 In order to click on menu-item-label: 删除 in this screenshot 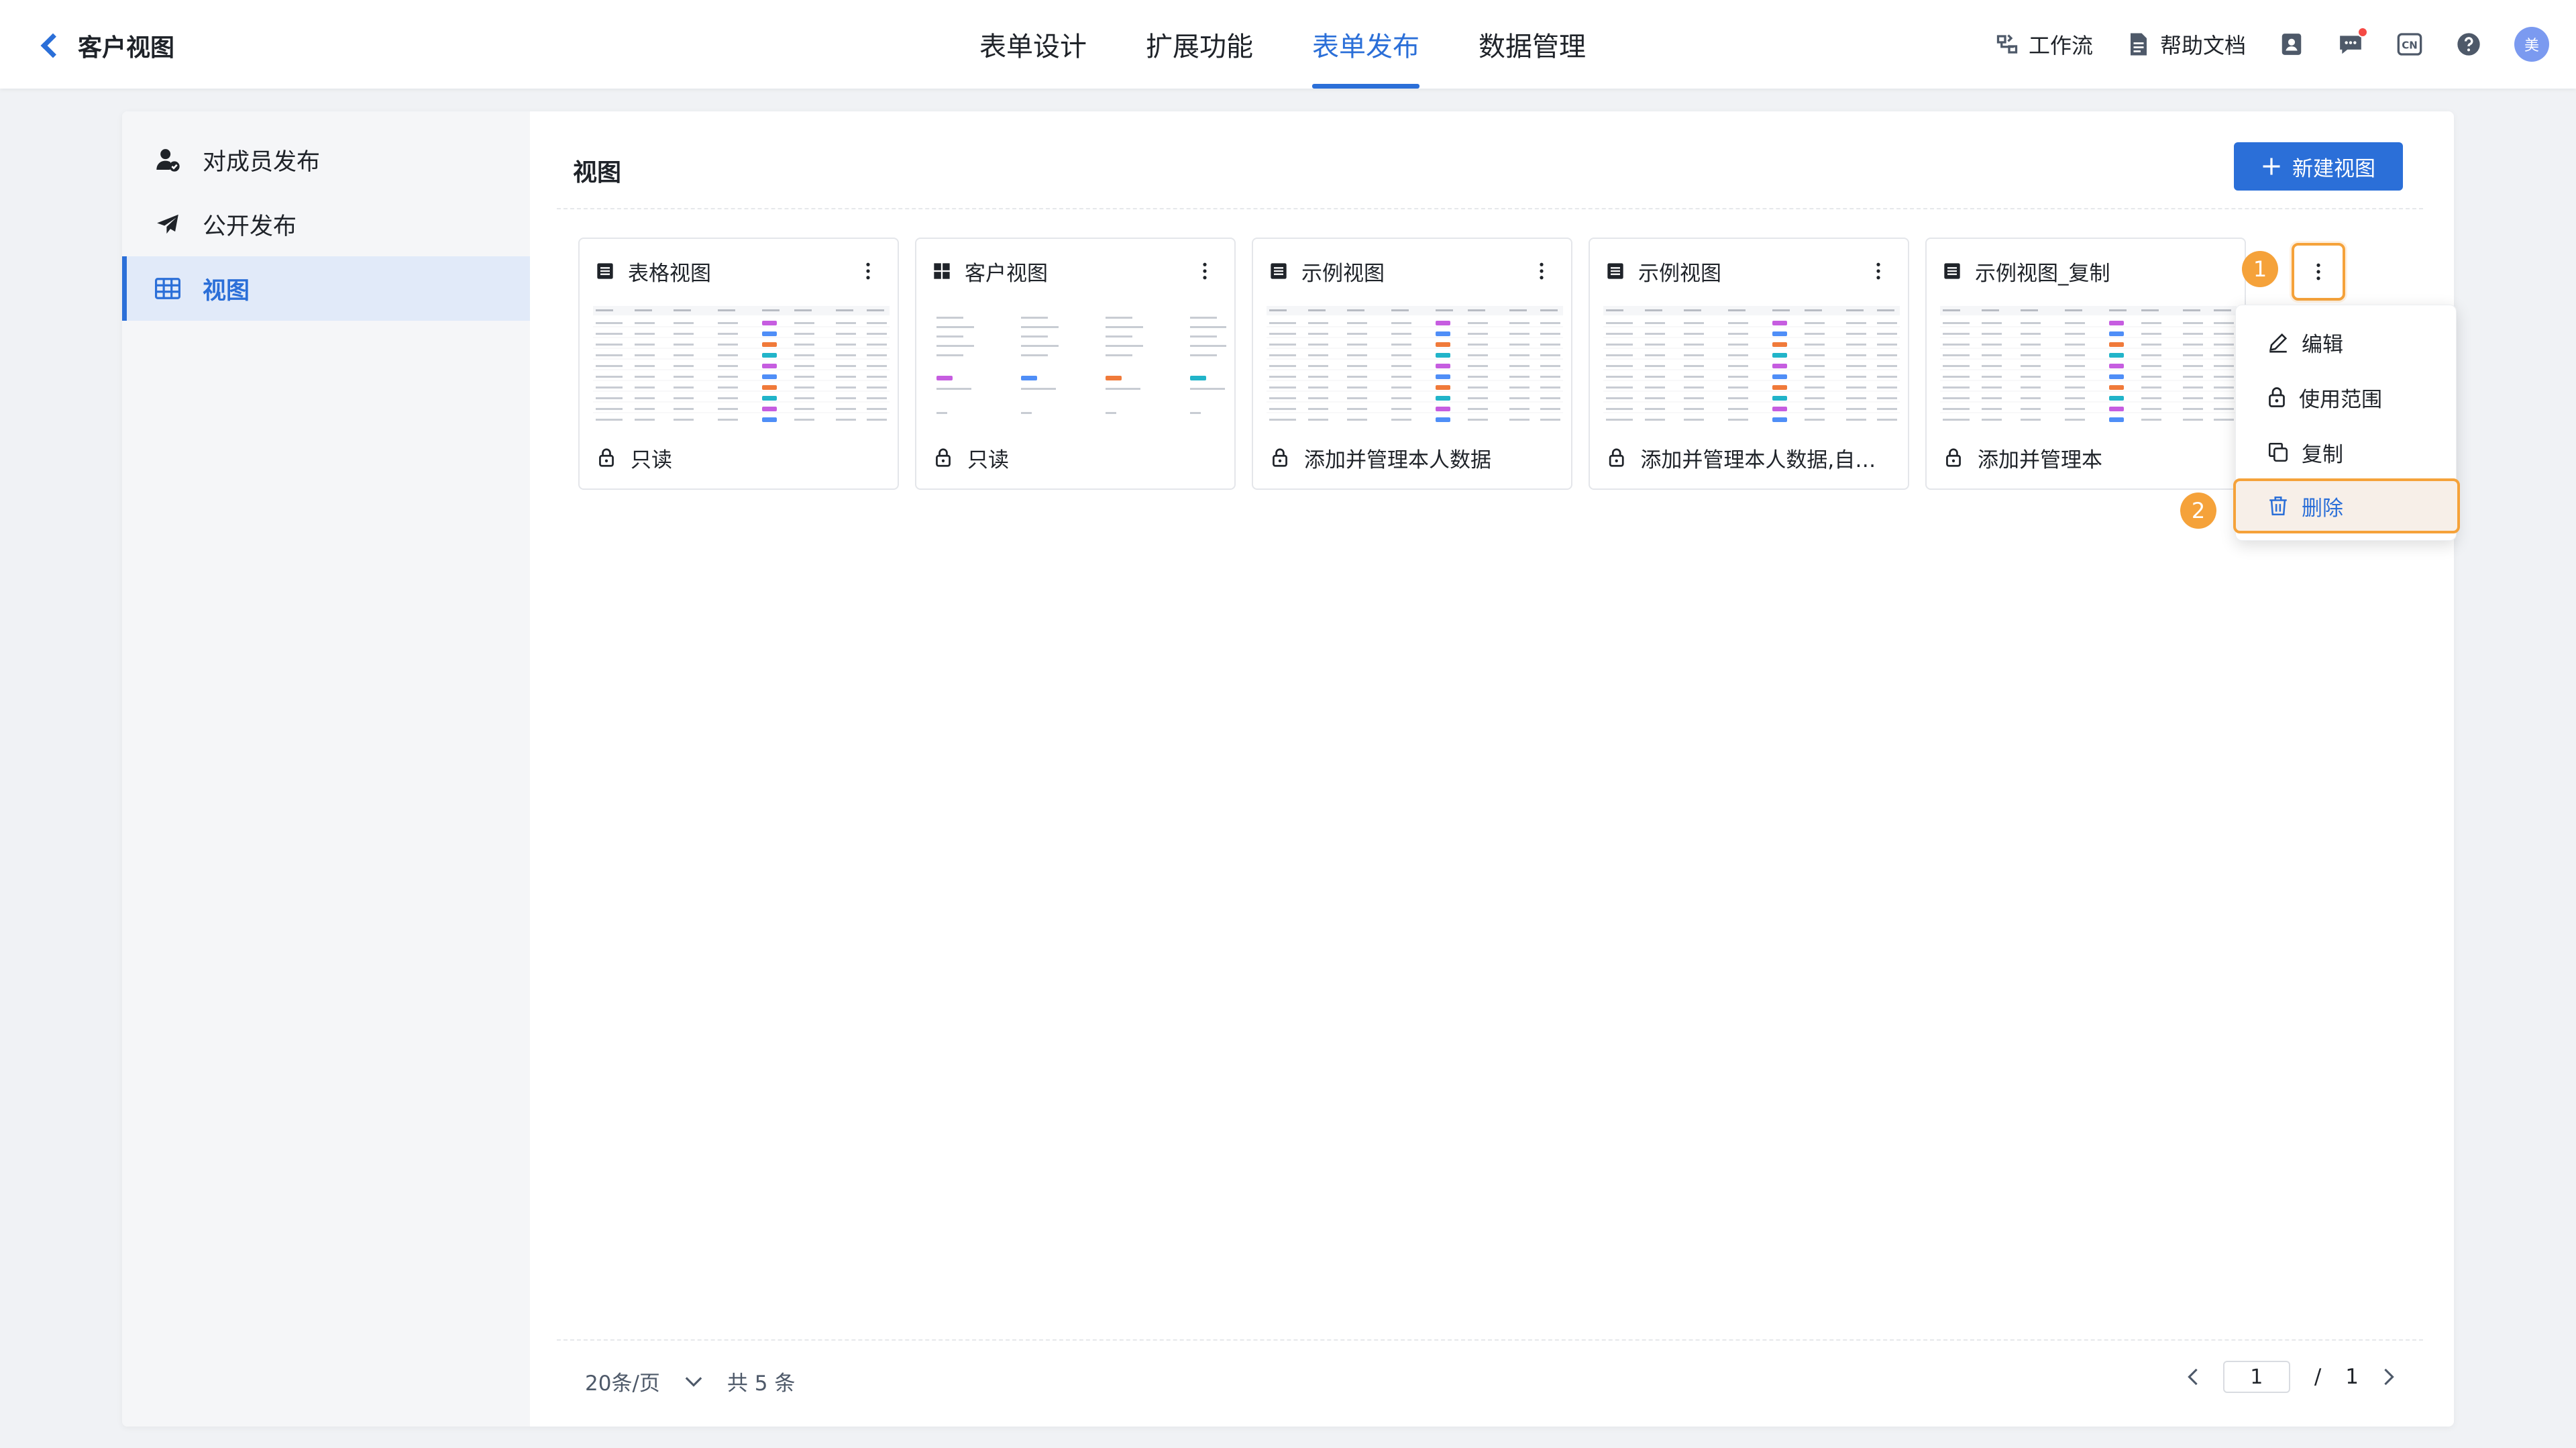, I will do `click(2322, 509)`.